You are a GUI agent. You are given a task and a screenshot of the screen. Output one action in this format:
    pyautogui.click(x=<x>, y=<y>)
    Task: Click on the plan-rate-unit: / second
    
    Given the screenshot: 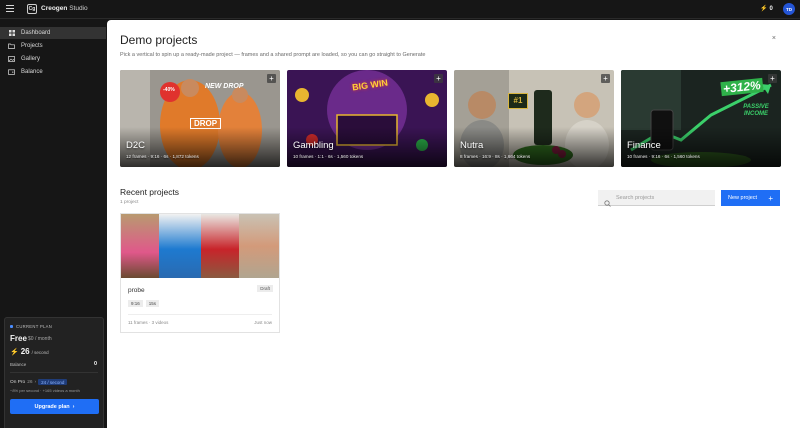 What is the action you would take?
    pyautogui.click(x=40, y=352)
    